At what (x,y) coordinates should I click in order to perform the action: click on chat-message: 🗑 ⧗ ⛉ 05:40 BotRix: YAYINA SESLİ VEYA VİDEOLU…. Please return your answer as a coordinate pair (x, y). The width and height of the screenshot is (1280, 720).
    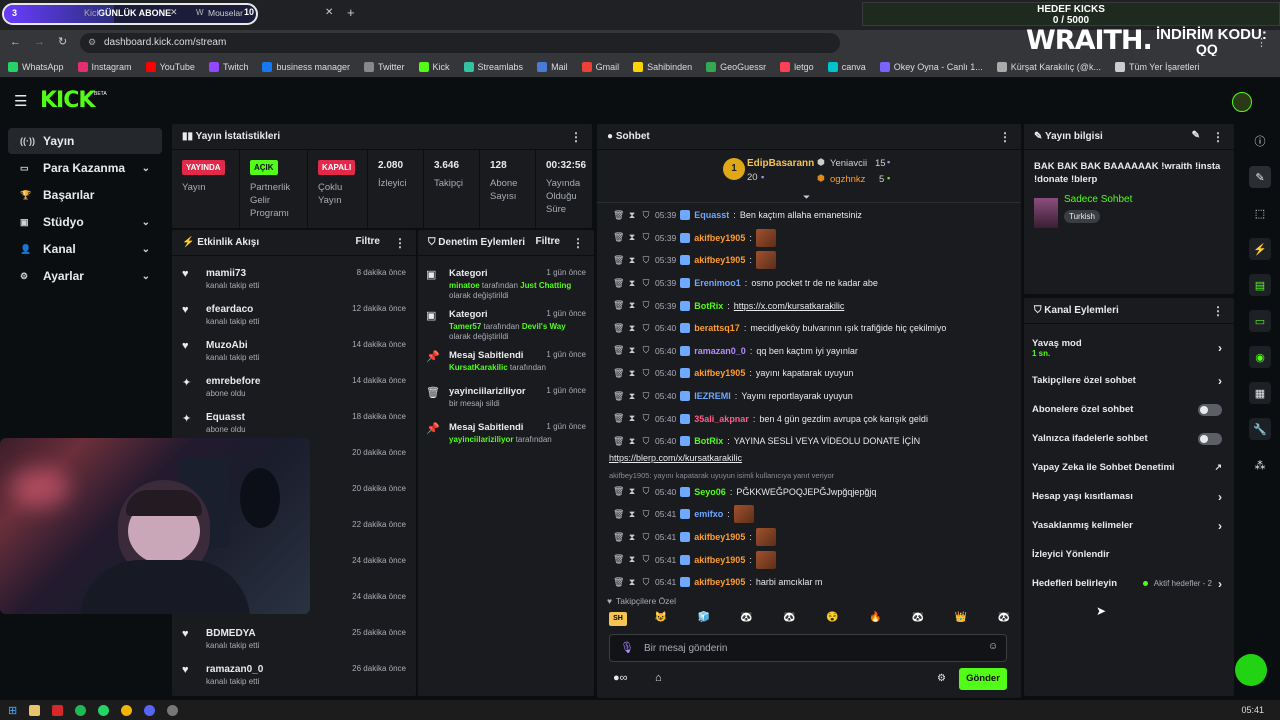
    Looking at the image, I should click on (809, 441).